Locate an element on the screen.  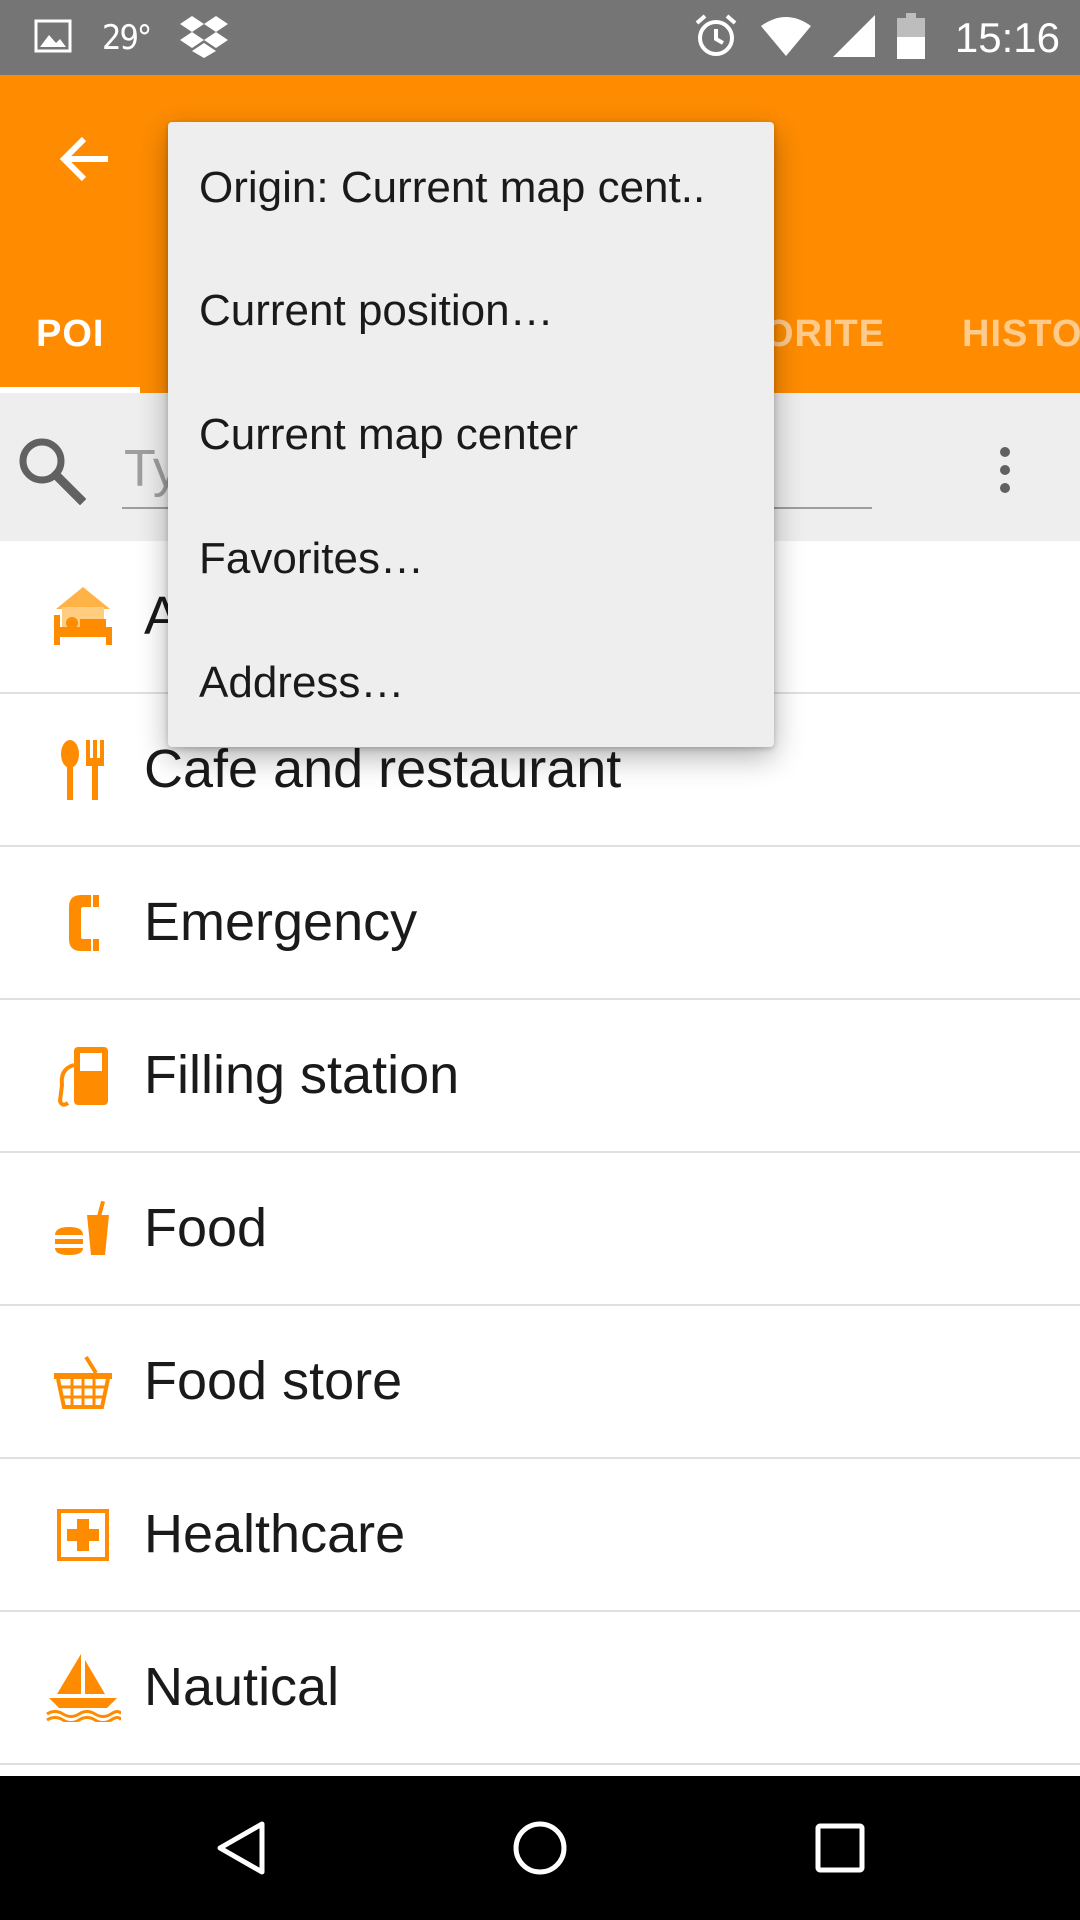
arrow-left-icon is located at coordinates (83, 159).